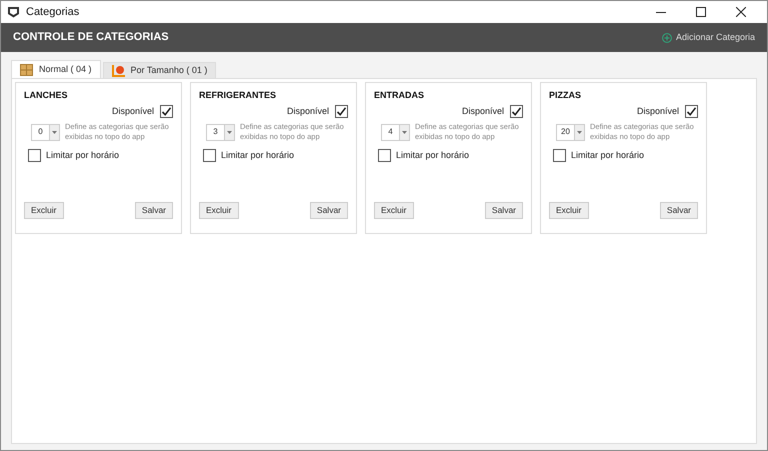 This screenshot has height=451, width=768. Describe the element at coordinates (46, 95) in the screenshot. I see `category-name: LANCHES` at that location.